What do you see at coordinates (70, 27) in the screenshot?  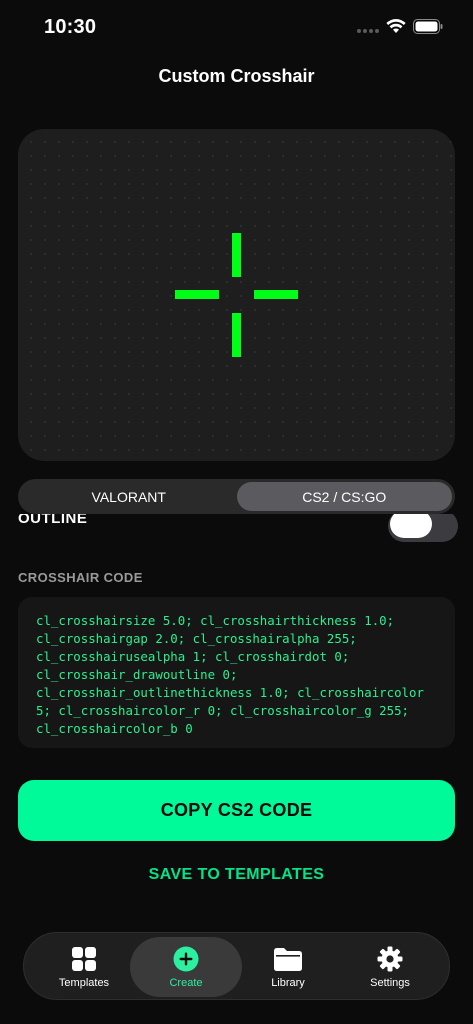 I see `status-time: 10:30` at bounding box center [70, 27].